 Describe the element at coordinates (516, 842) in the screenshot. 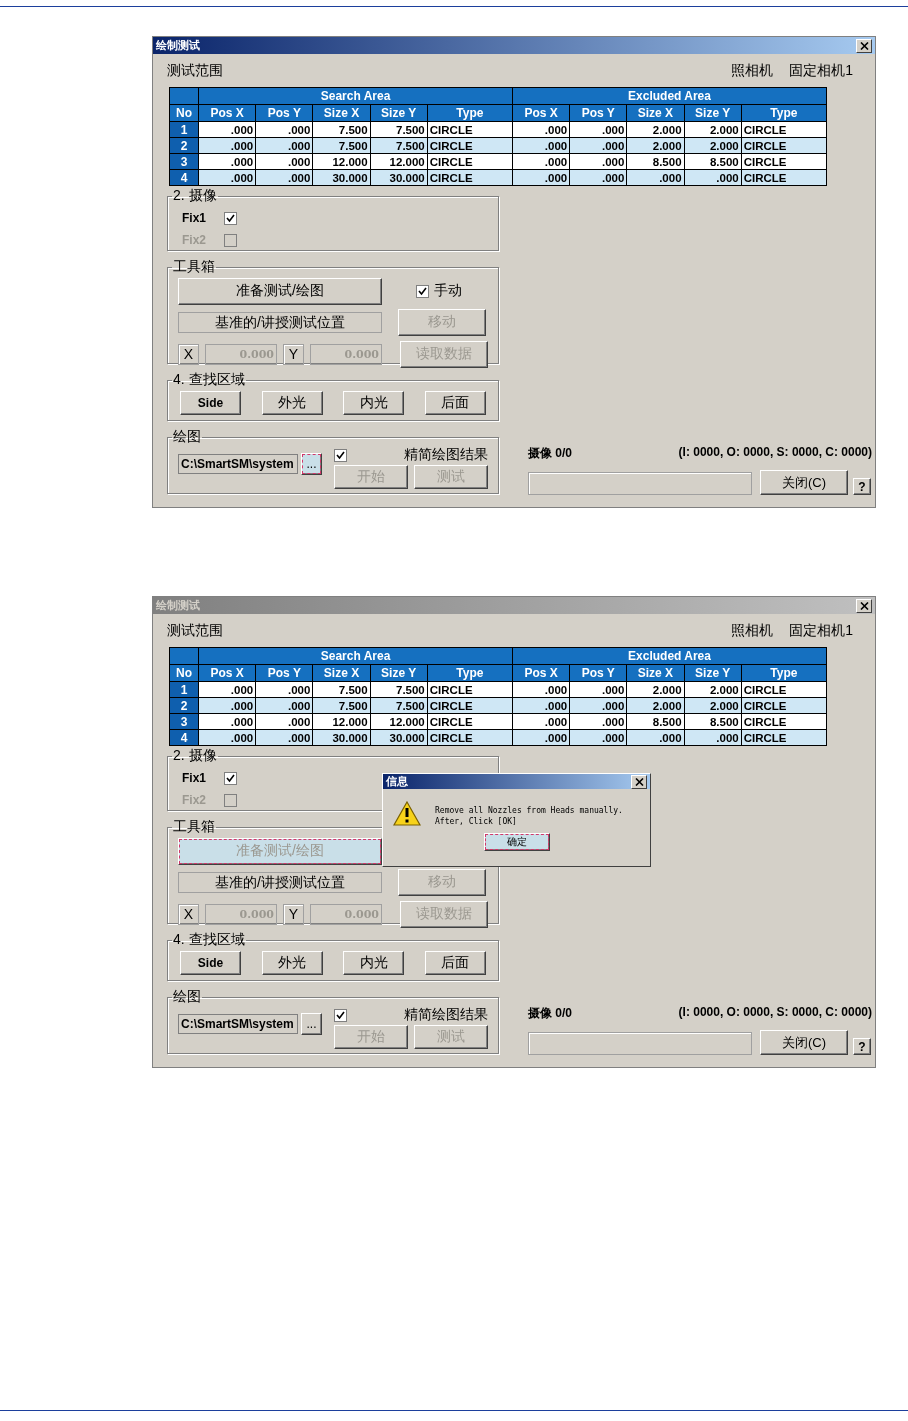

I see `ok-button: 确定` at that location.